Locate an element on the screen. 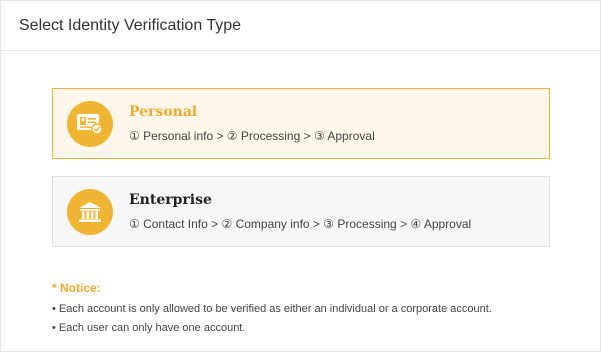 This screenshot has width=601, height=352. dialog-header: Select Identity Verification Type is located at coordinates (300, 26).